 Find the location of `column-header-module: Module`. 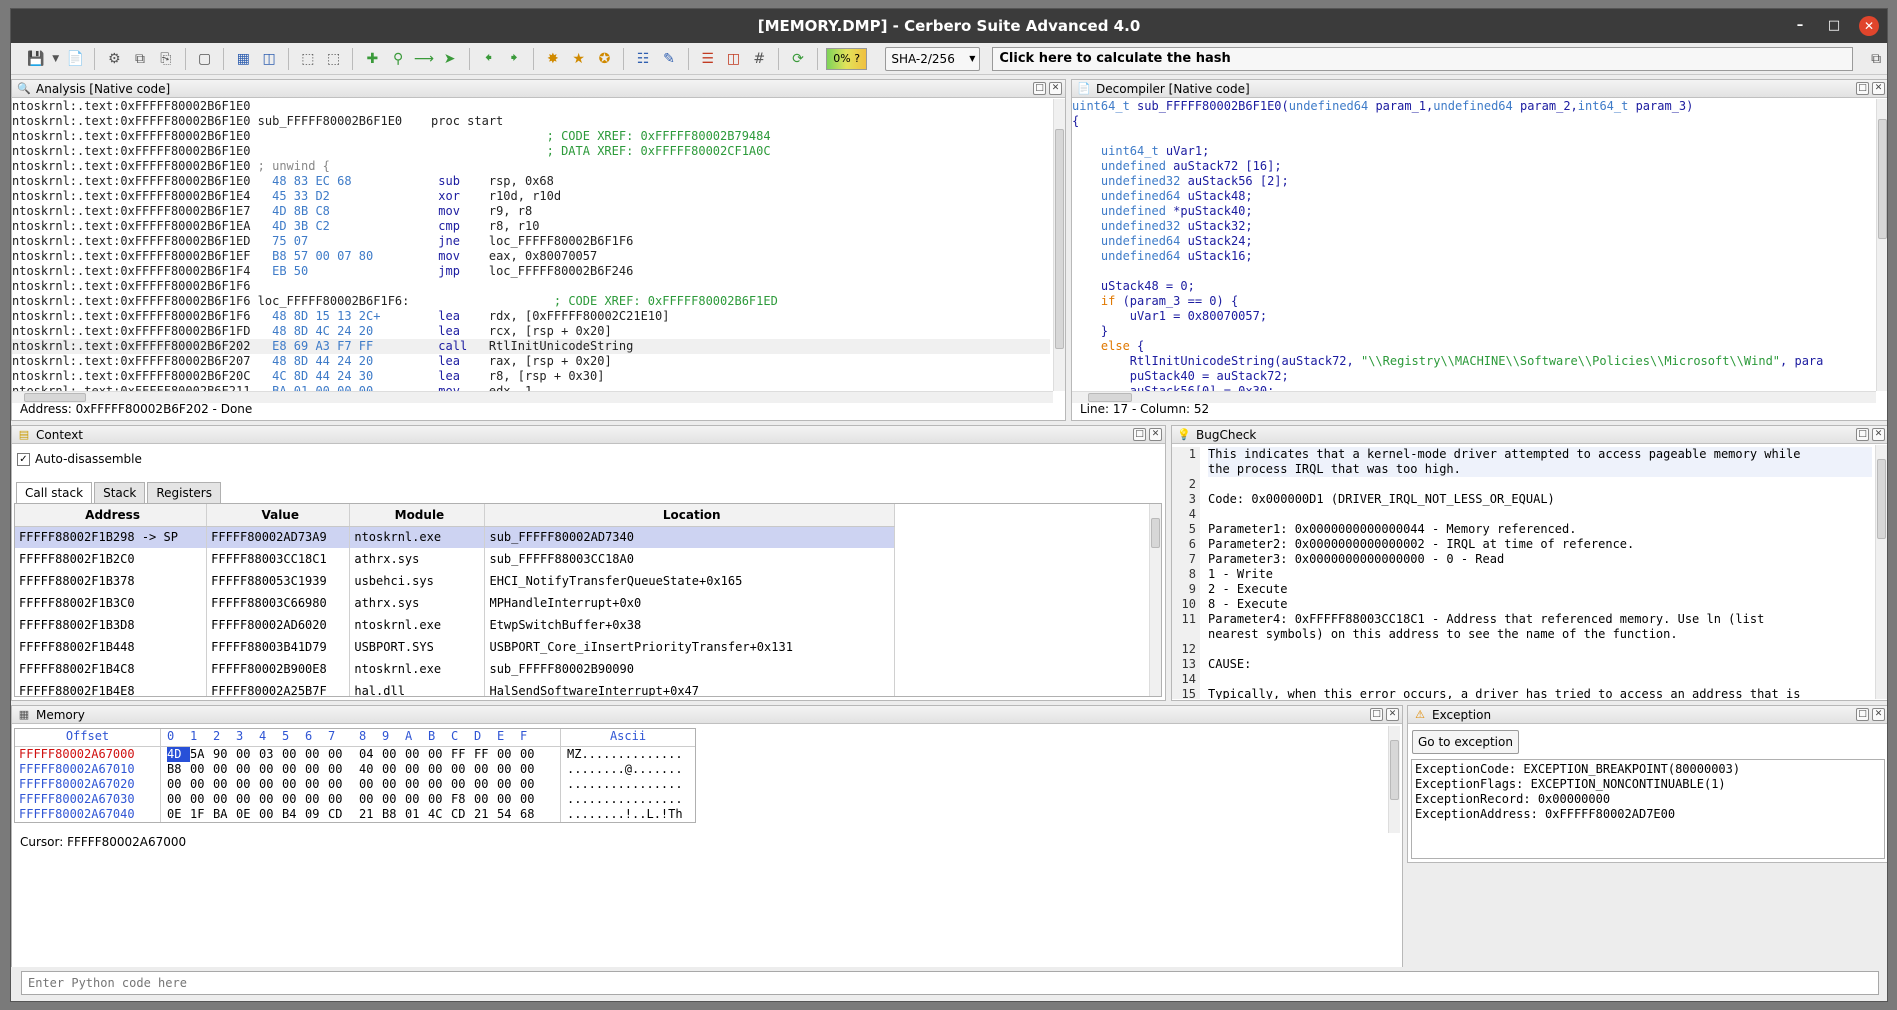

column-header-module: Module is located at coordinates (417, 515).